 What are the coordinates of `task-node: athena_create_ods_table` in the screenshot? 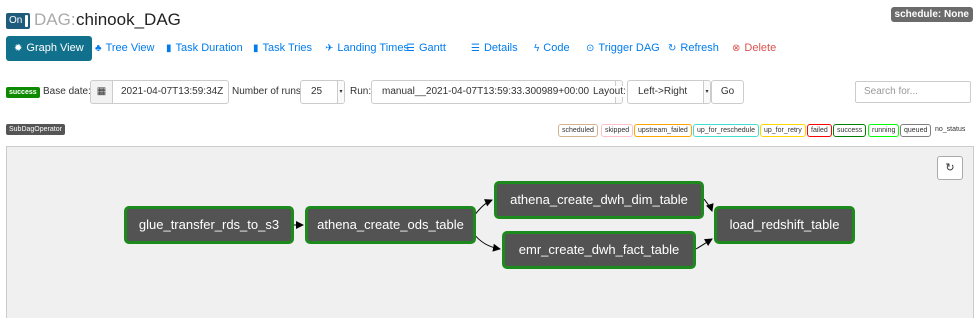 It's located at (390, 225).